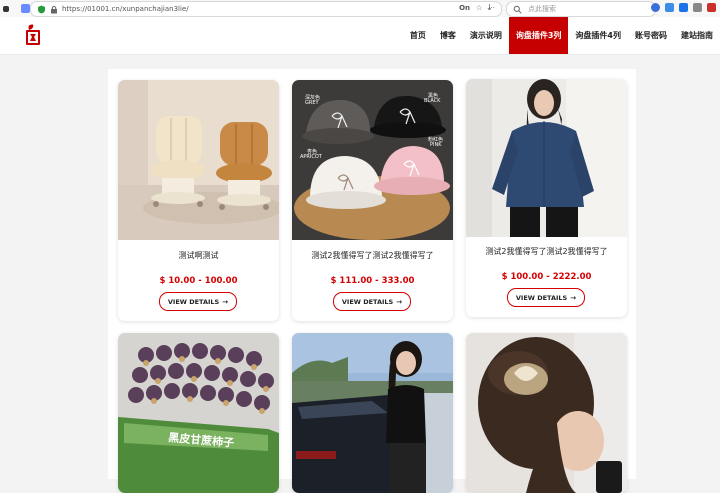 The image size is (720, 493). What do you see at coordinates (312, 103) in the screenshot?
I see `image-label: GREY` at bounding box center [312, 103].